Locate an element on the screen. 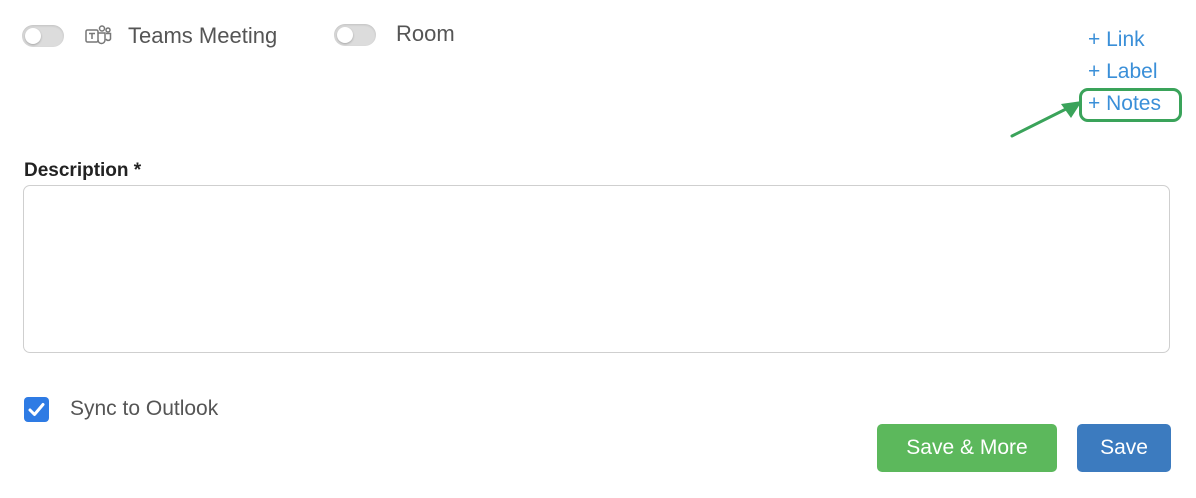 Image resolution: width=1196 pixels, height=498 pixels. annotation-arrow-icon is located at coordinates (1046, 119).